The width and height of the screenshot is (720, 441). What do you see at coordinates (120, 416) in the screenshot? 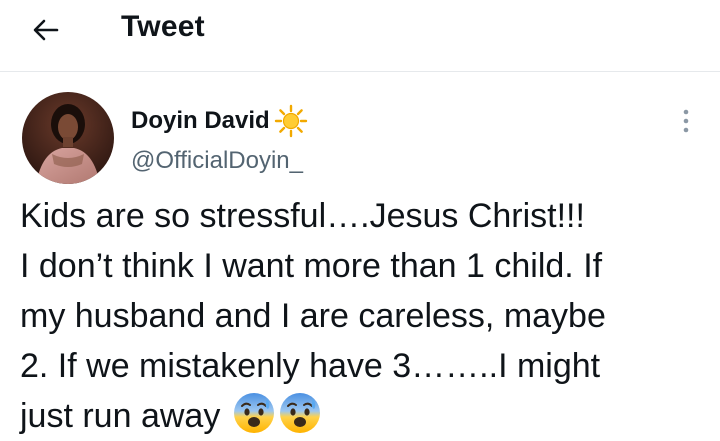
I see `tweet-text-line: just run away` at bounding box center [120, 416].